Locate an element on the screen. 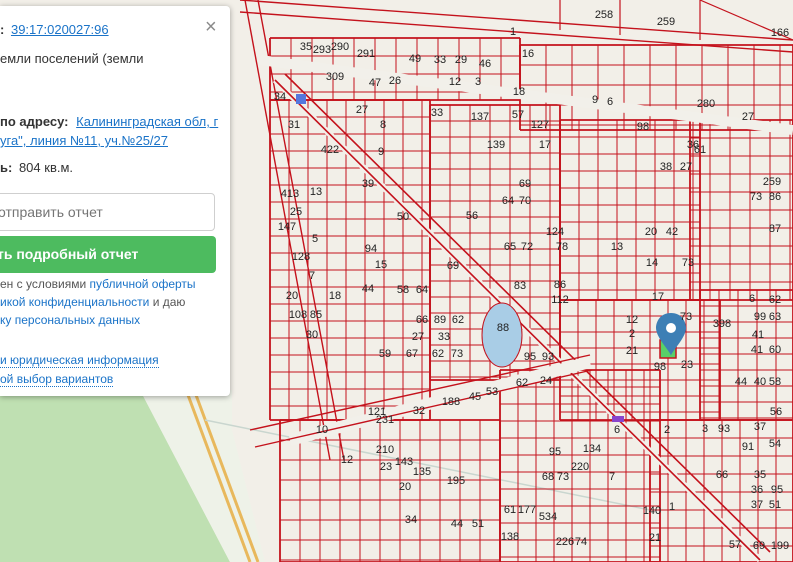 This screenshot has height=562, width=793. parcel-number-label: 398 is located at coordinates (722, 324).